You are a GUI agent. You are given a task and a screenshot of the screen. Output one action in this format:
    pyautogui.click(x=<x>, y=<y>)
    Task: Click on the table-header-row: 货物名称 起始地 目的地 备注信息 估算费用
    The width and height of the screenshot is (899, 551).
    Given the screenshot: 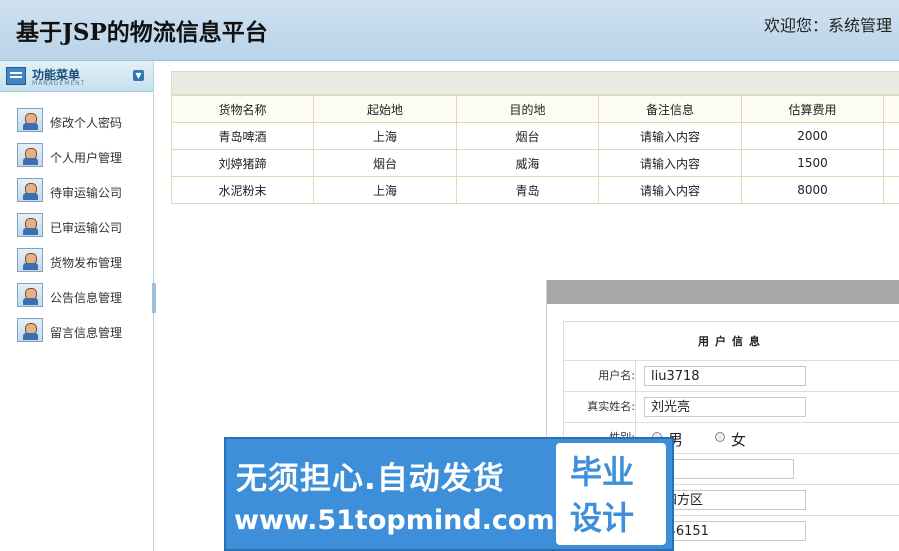 What is the action you would take?
    pyautogui.click(x=535, y=109)
    